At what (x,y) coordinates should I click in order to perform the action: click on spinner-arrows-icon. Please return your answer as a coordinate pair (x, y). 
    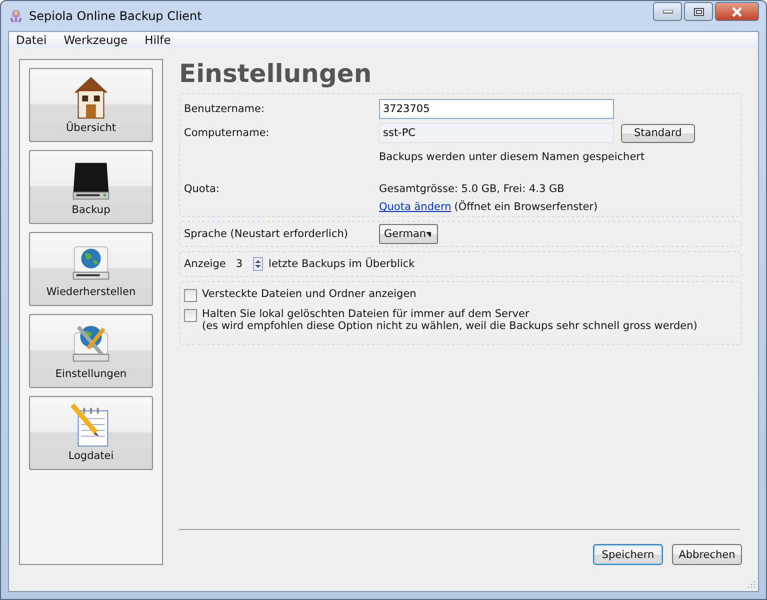
    Looking at the image, I should click on (257, 264).